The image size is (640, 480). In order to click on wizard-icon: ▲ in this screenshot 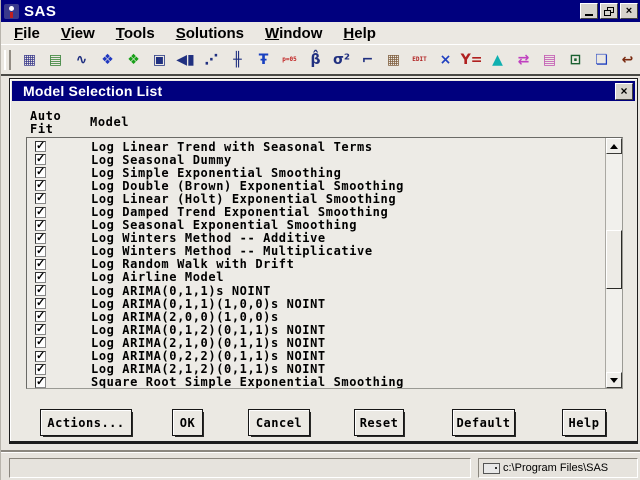, I will do `click(497, 60)`.